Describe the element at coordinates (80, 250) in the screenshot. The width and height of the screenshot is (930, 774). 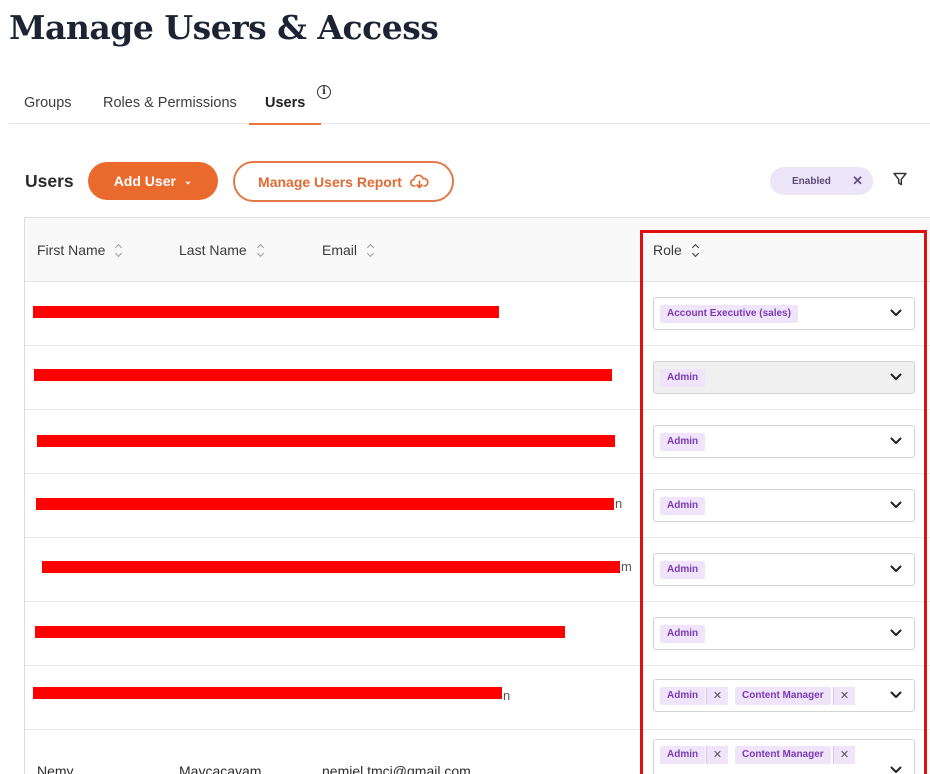
I see `column-first-name: First Name` at that location.